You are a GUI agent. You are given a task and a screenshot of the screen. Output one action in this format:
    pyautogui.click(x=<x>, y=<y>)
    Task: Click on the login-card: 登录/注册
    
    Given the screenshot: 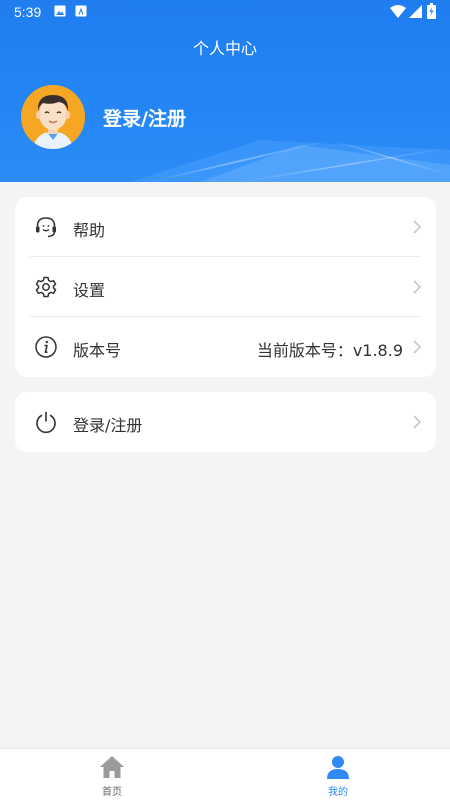 What is the action you would take?
    pyautogui.click(x=225, y=422)
    